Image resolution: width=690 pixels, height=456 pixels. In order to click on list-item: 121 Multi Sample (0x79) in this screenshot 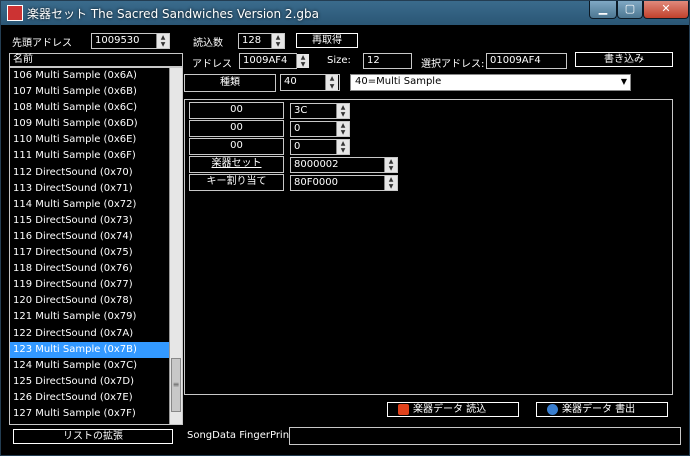, I will do `click(96, 317)`.